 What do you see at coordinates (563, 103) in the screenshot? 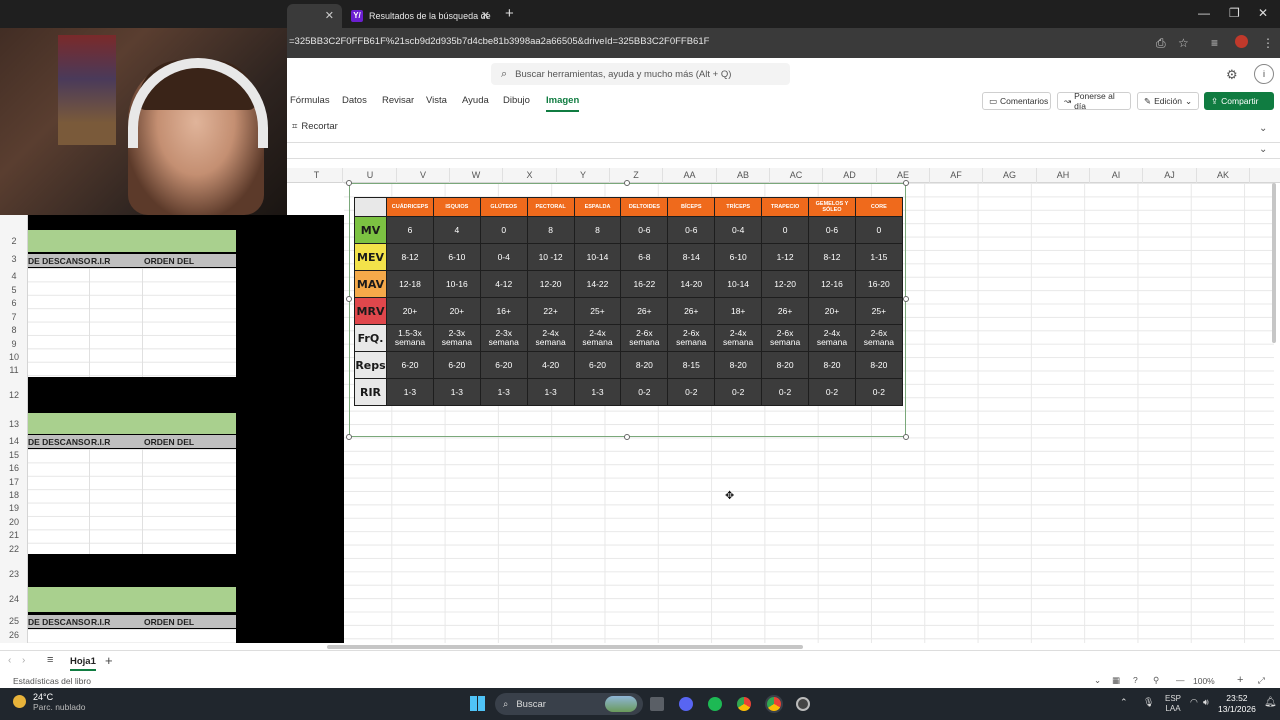
I see `menu-imagen: Imagen` at bounding box center [563, 103].